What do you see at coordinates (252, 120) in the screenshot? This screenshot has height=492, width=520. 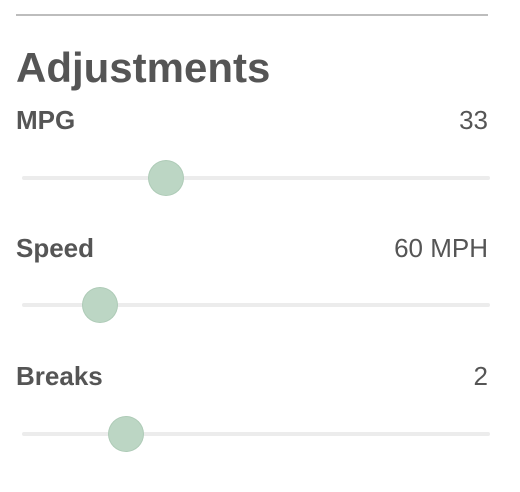 I see `mpg-row: MPG 33` at bounding box center [252, 120].